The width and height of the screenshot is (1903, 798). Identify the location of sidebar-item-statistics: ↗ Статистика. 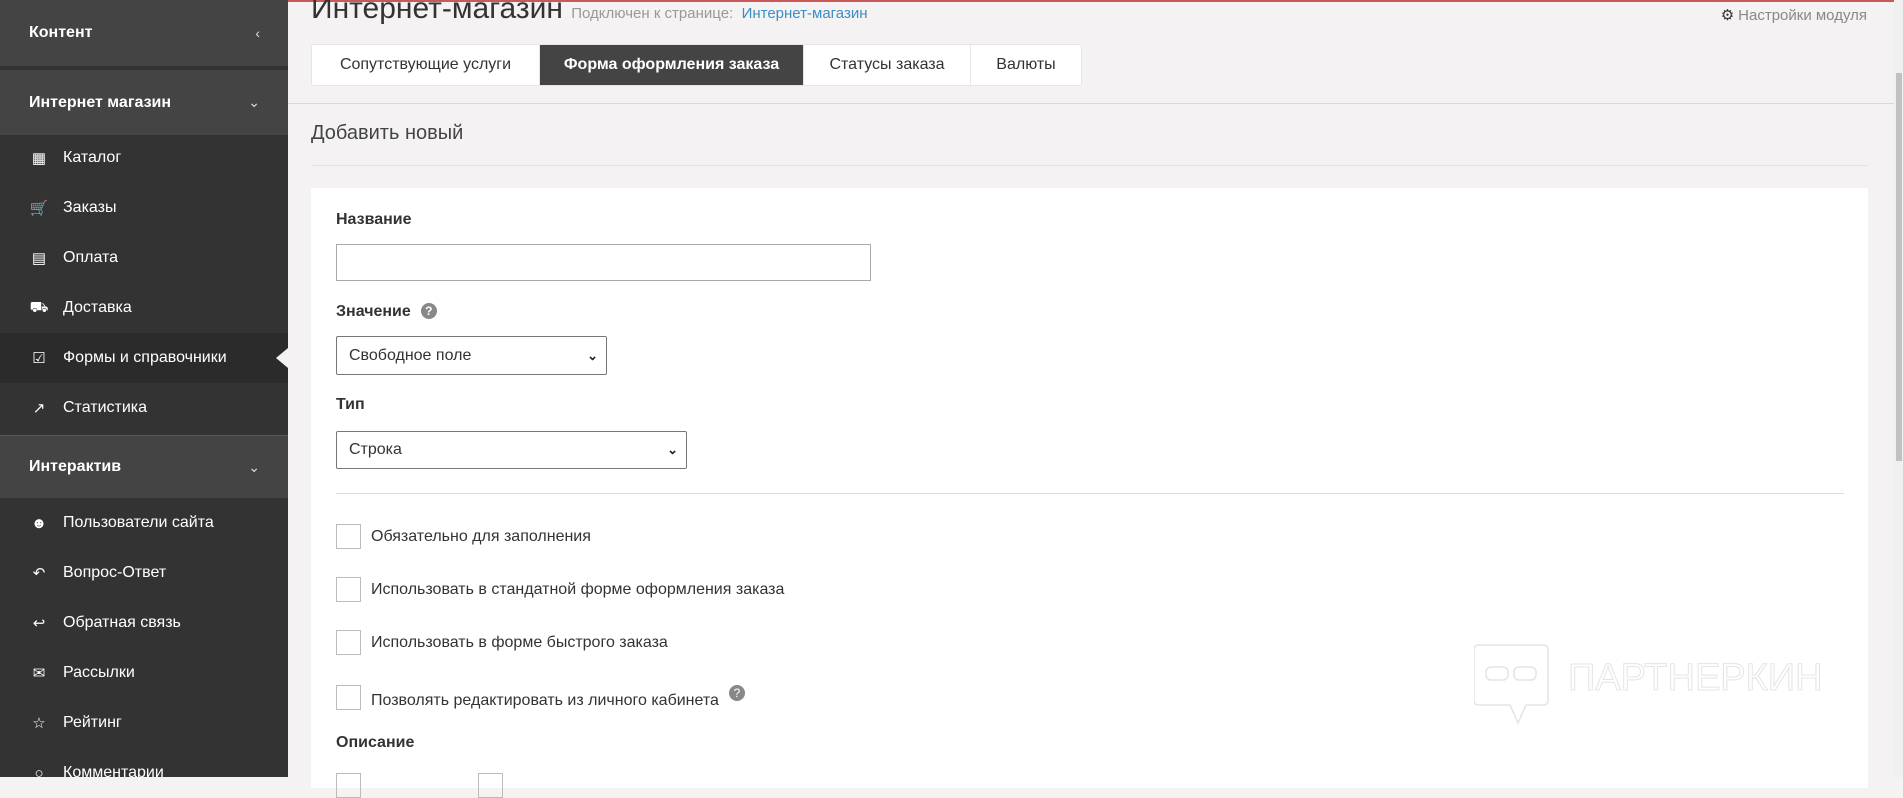
(144, 408).